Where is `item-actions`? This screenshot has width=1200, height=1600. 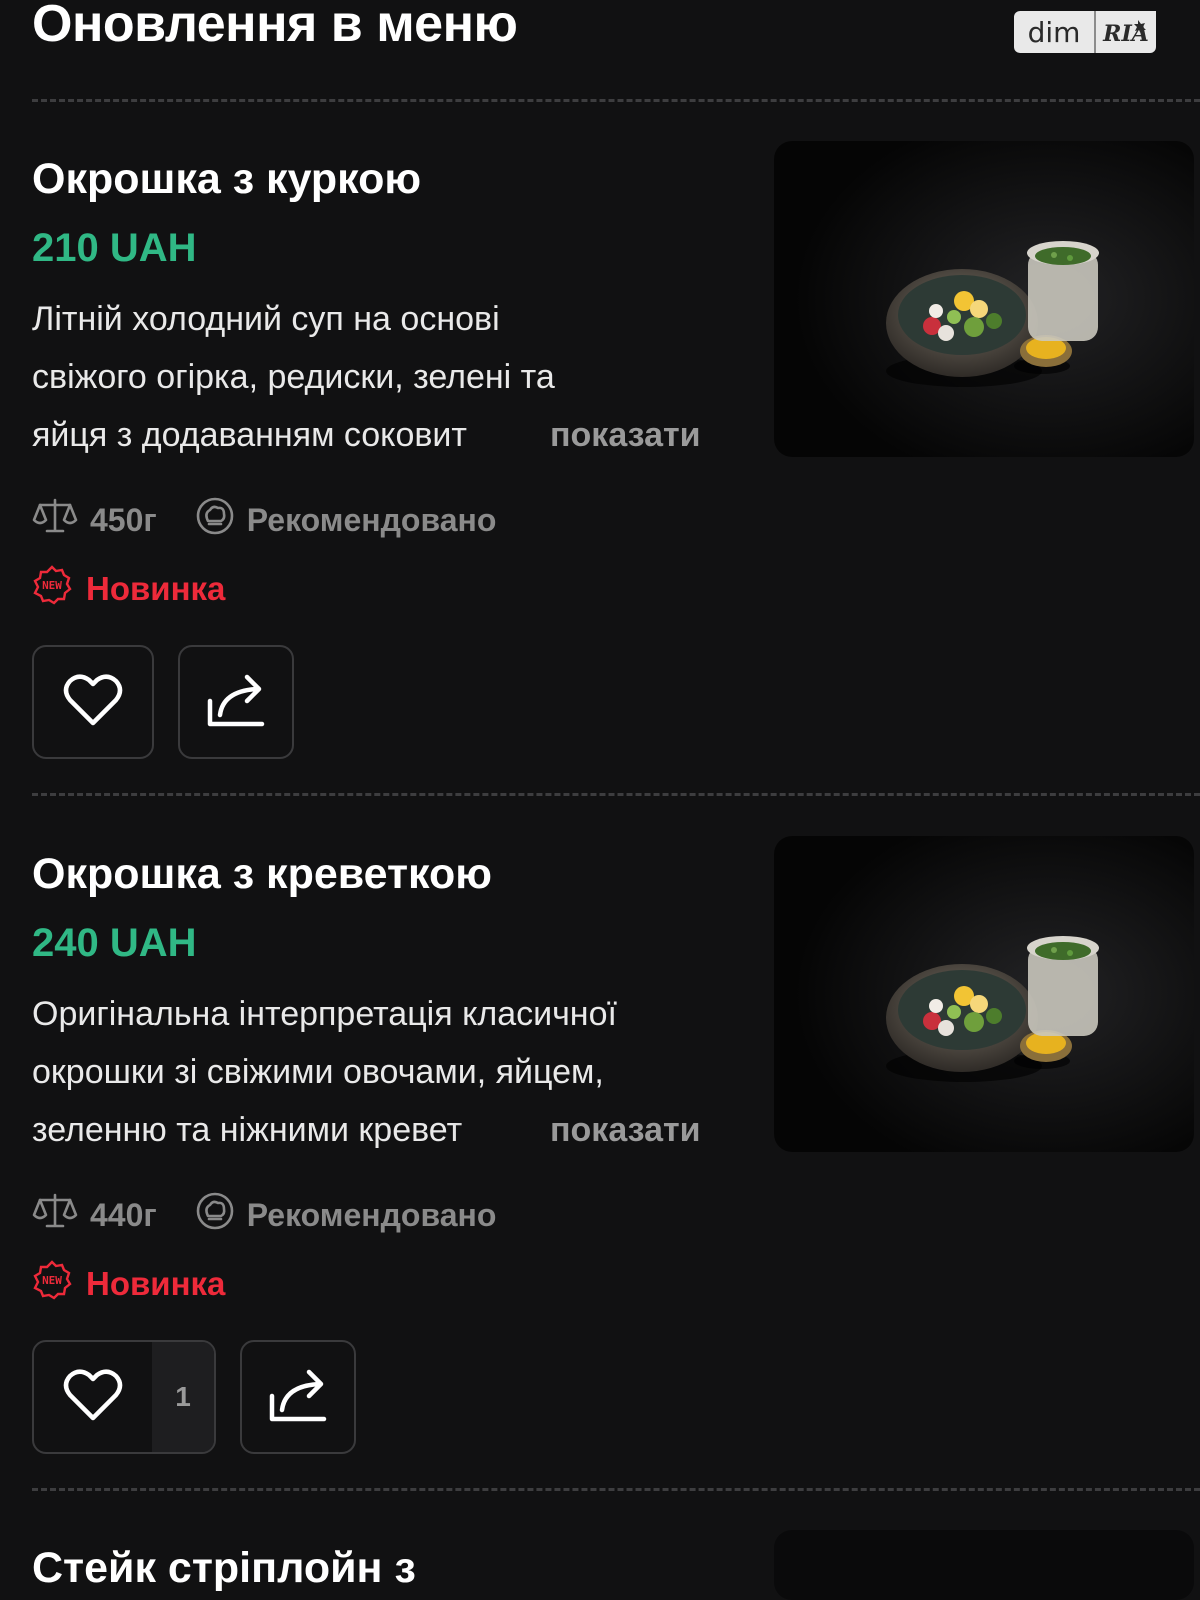
item-actions is located at coordinates (163, 702).